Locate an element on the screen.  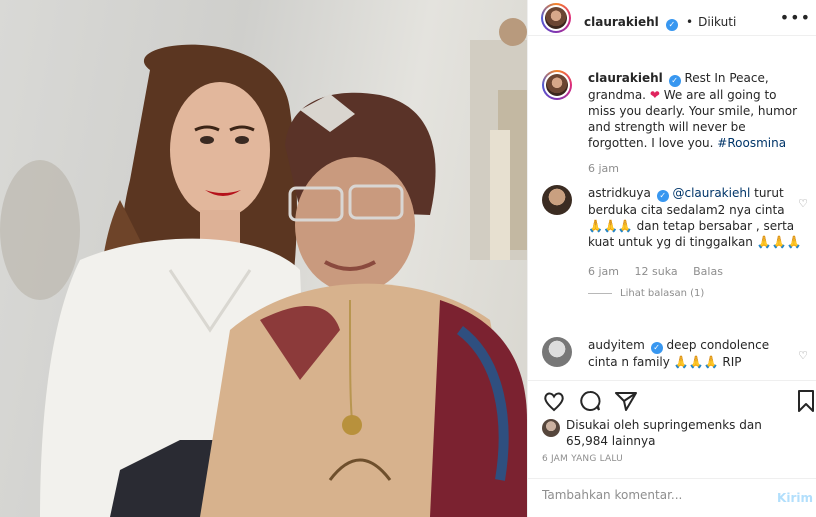
more-options-icon: ••• is located at coordinates (795, 17).